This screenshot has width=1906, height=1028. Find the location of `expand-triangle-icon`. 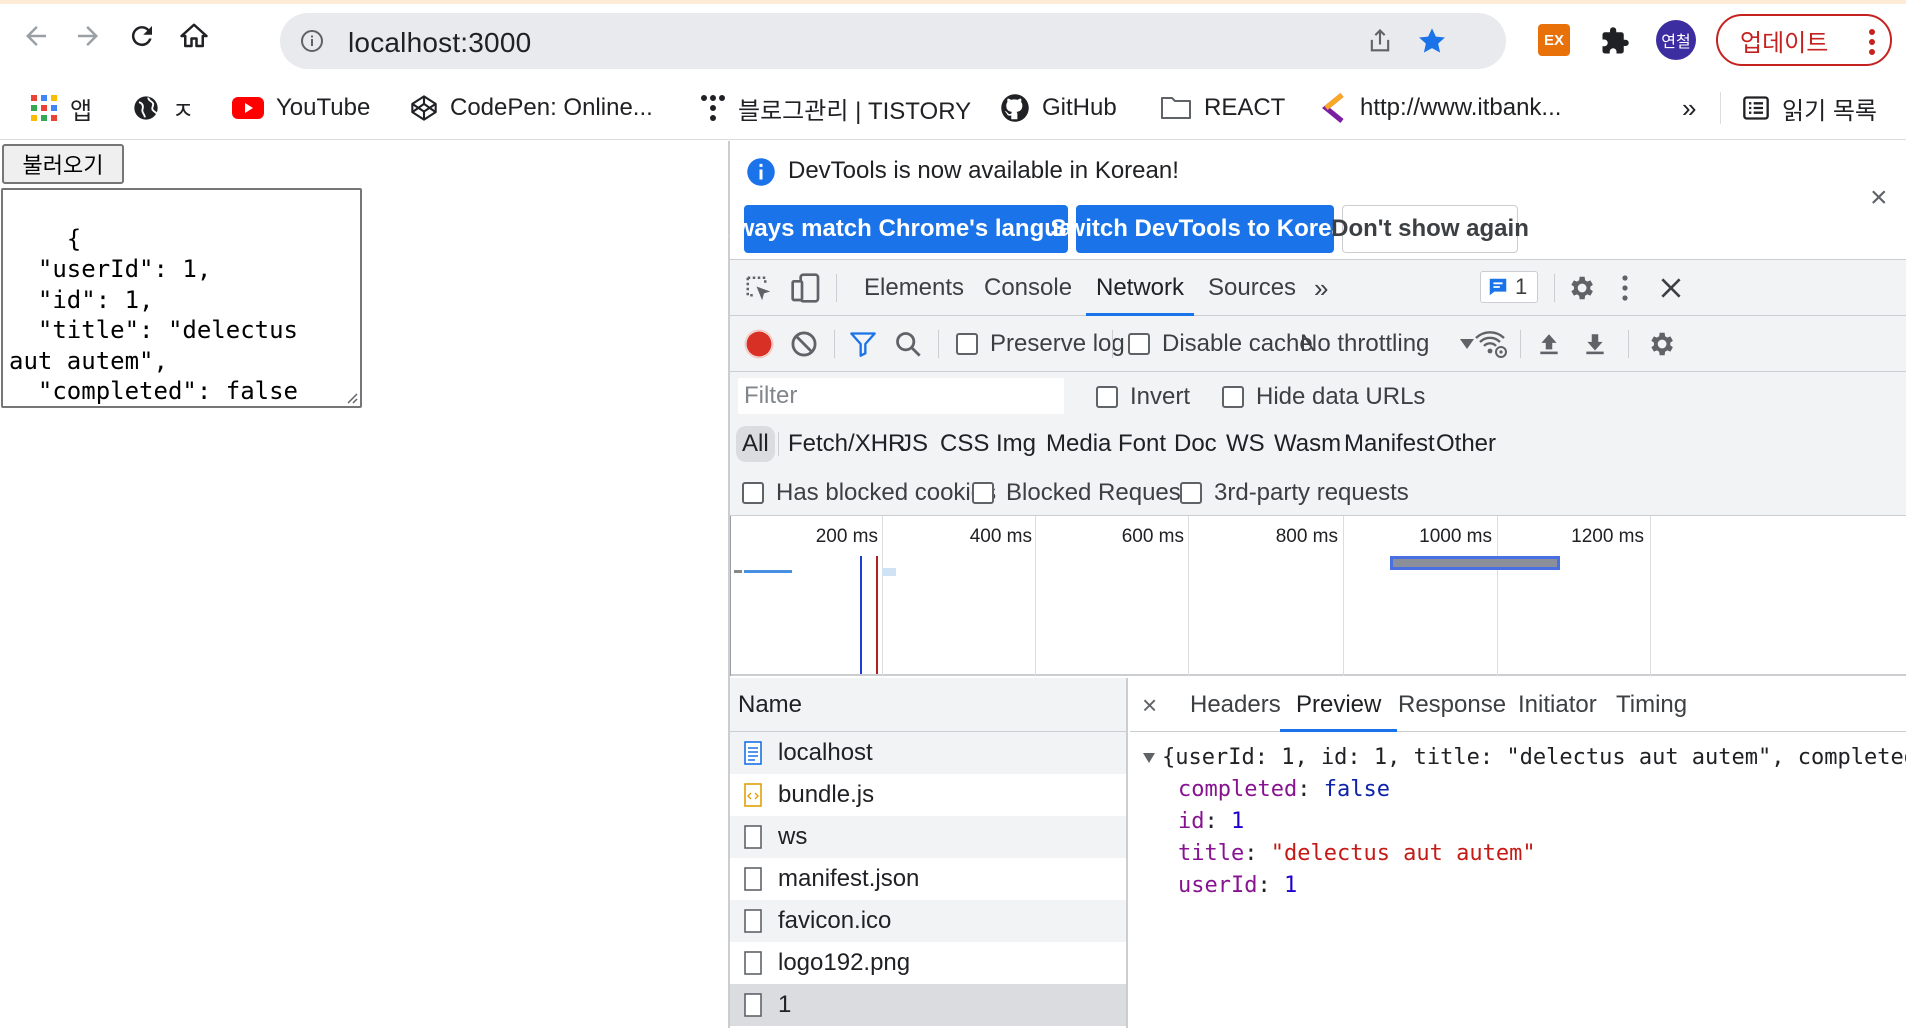

expand-triangle-icon is located at coordinates (1149, 758).